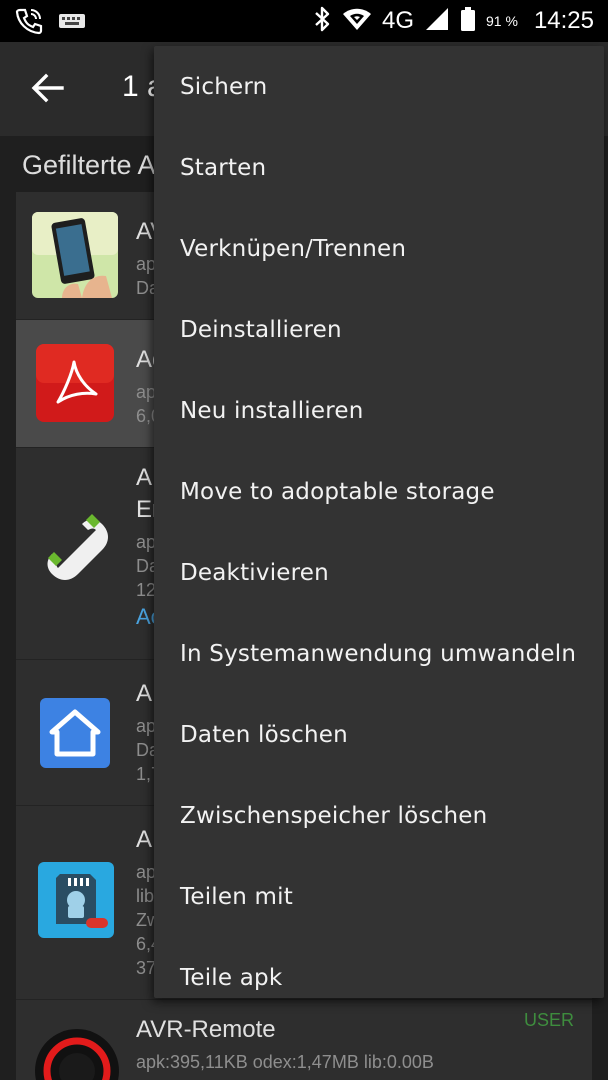 This screenshot has height=1080, width=608. Describe the element at coordinates (75, 385) in the screenshot. I see `acrobat-icon` at that location.